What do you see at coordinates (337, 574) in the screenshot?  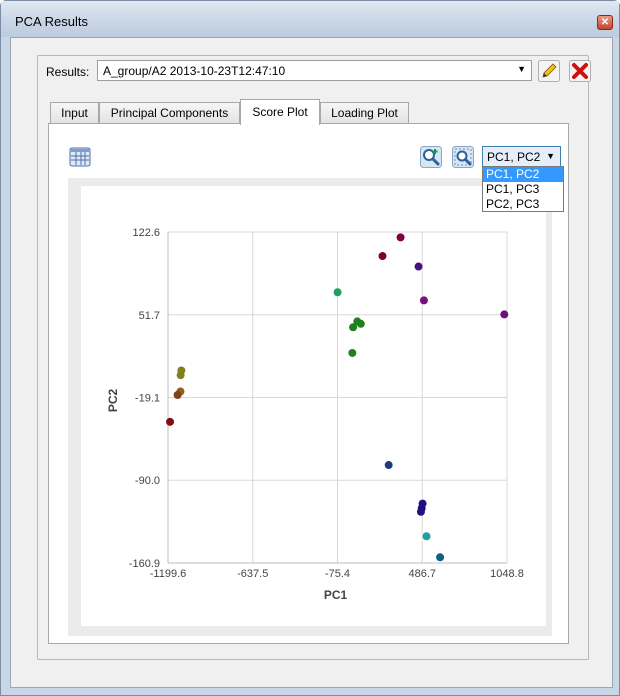 I see `x-tick-label: -75.4` at bounding box center [337, 574].